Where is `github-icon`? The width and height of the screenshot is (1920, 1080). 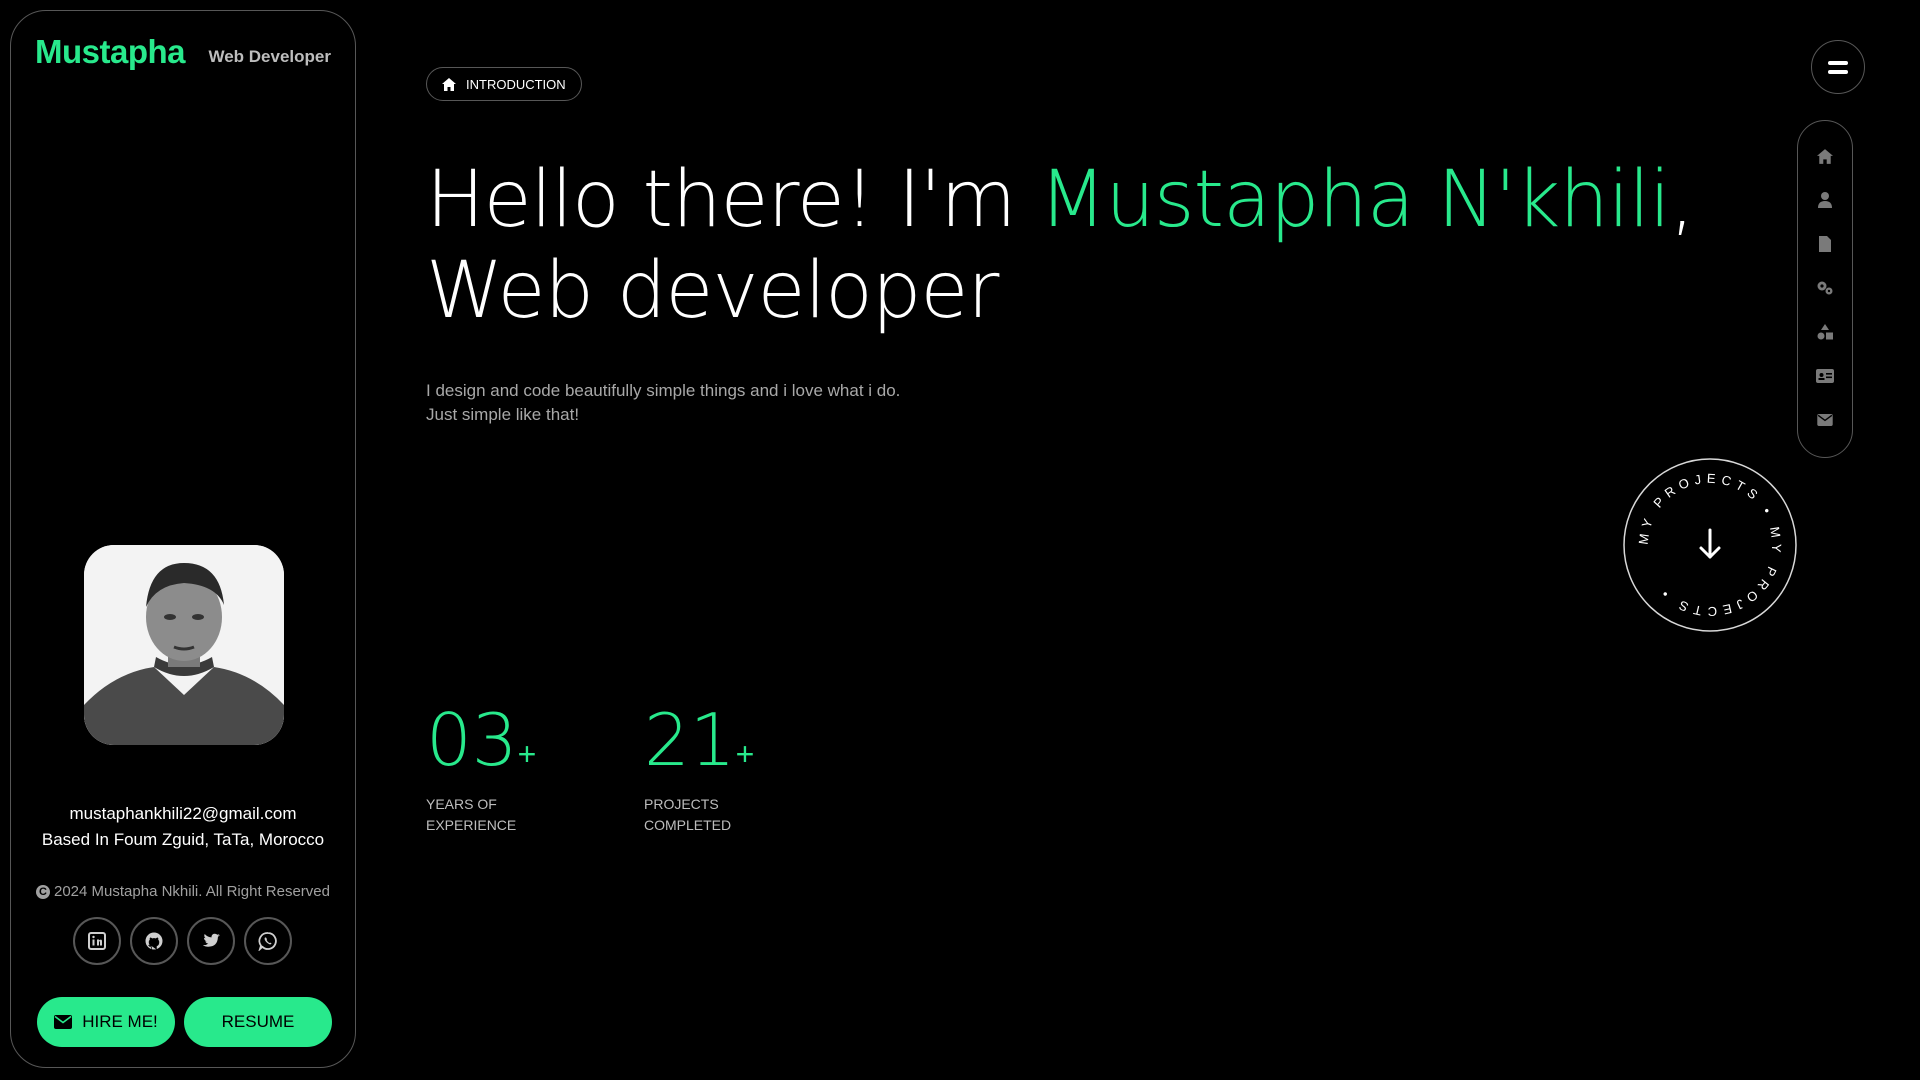 github-icon is located at coordinates (154, 941).